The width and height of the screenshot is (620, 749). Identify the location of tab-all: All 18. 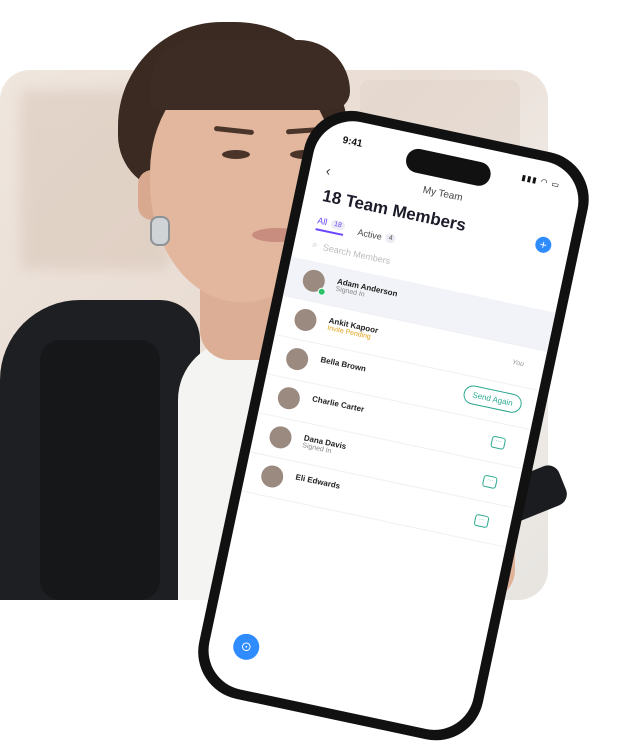
(330, 225).